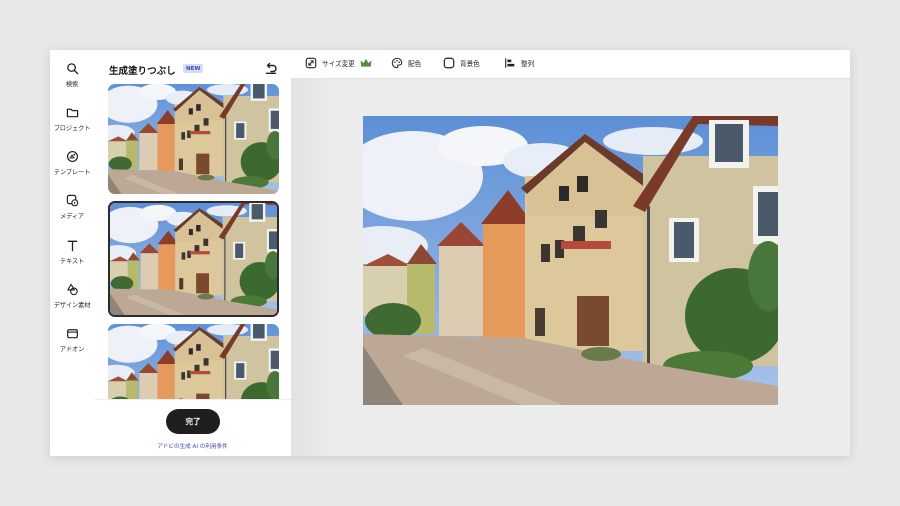 The height and width of the screenshot is (506, 900). I want to click on rail-item-media: メディア, so click(72, 207).